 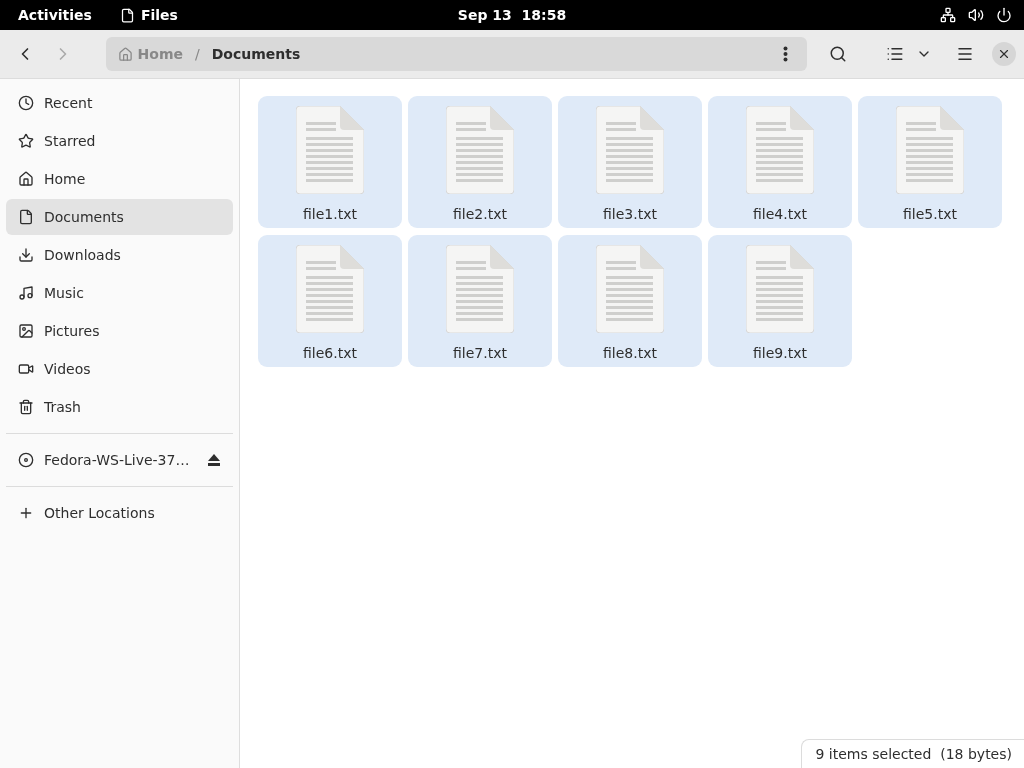 I want to click on file-name: file9.txt, so click(x=780, y=353).